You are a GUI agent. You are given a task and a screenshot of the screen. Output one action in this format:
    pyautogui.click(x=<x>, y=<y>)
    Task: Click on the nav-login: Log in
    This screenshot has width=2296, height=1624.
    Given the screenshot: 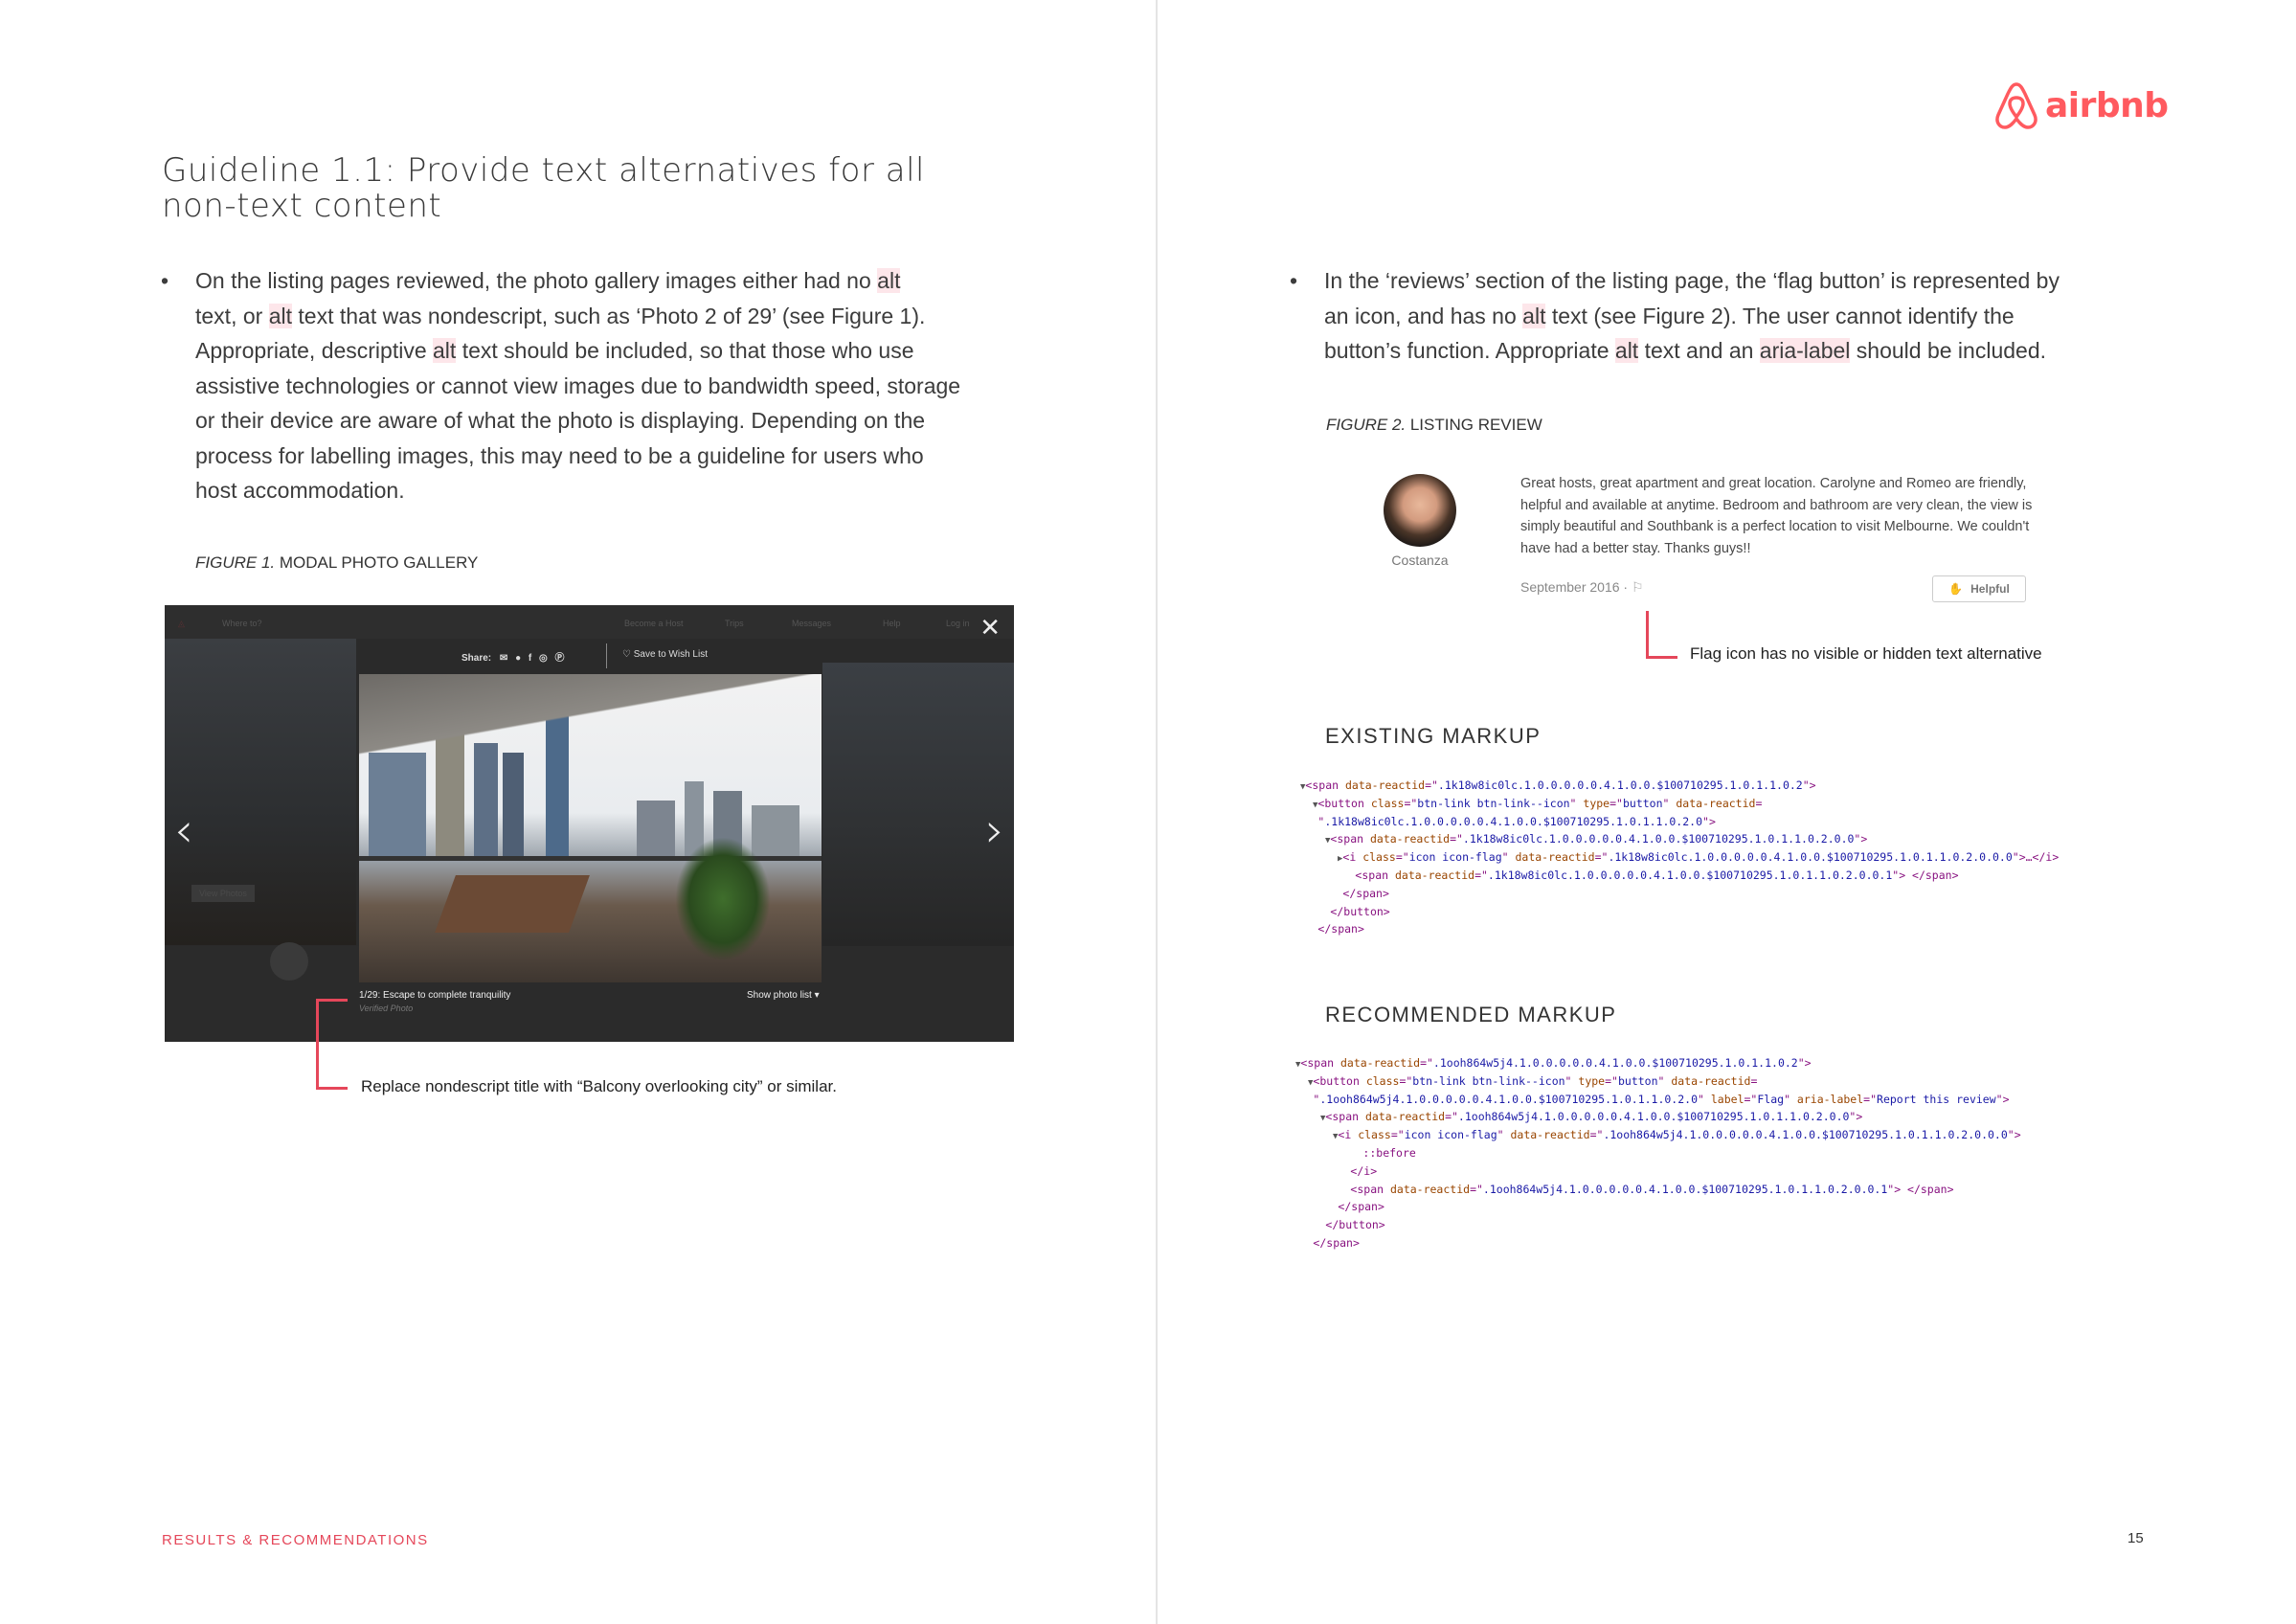 What is the action you would take?
    pyautogui.click(x=958, y=623)
    